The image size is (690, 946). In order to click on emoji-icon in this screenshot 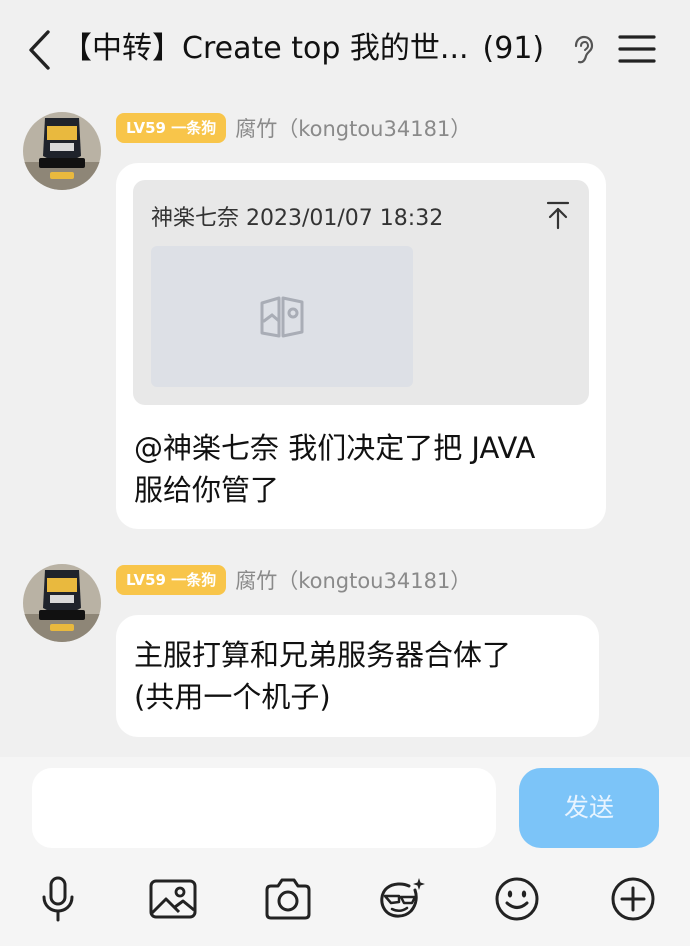, I will do `click(517, 899)`.